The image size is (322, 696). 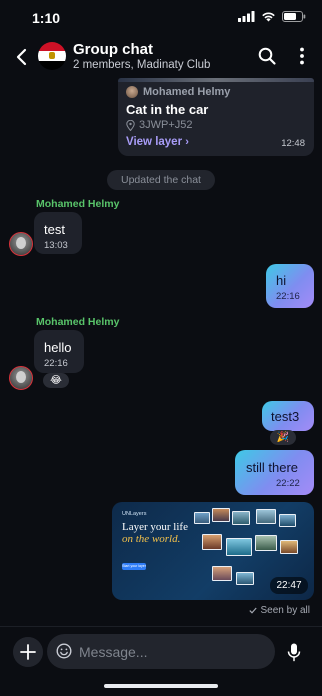 I want to click on search-button, so click(x=267, y=56).